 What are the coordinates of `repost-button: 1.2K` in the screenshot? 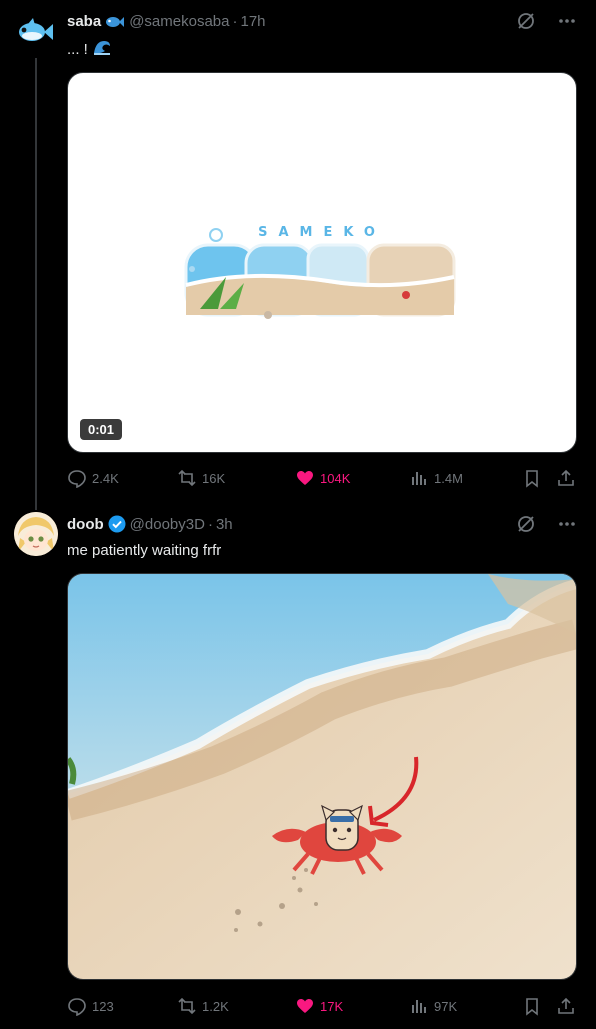 It's located at (203, 1006).